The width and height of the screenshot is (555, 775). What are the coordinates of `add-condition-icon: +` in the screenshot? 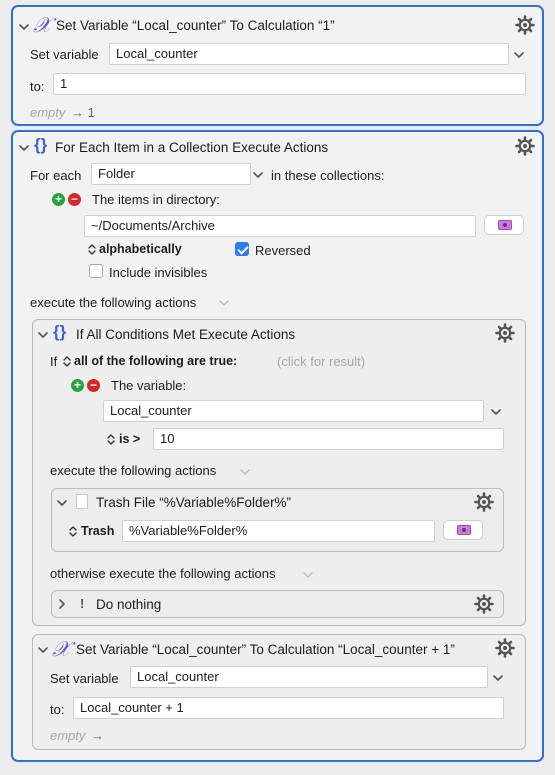 It's located at (77, 385).